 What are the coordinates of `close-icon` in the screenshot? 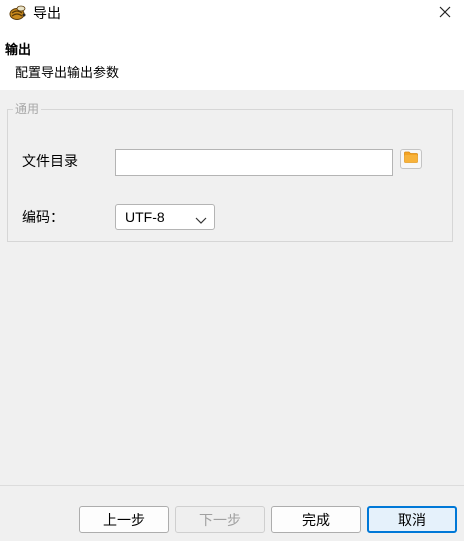 It's located at (445, 14).